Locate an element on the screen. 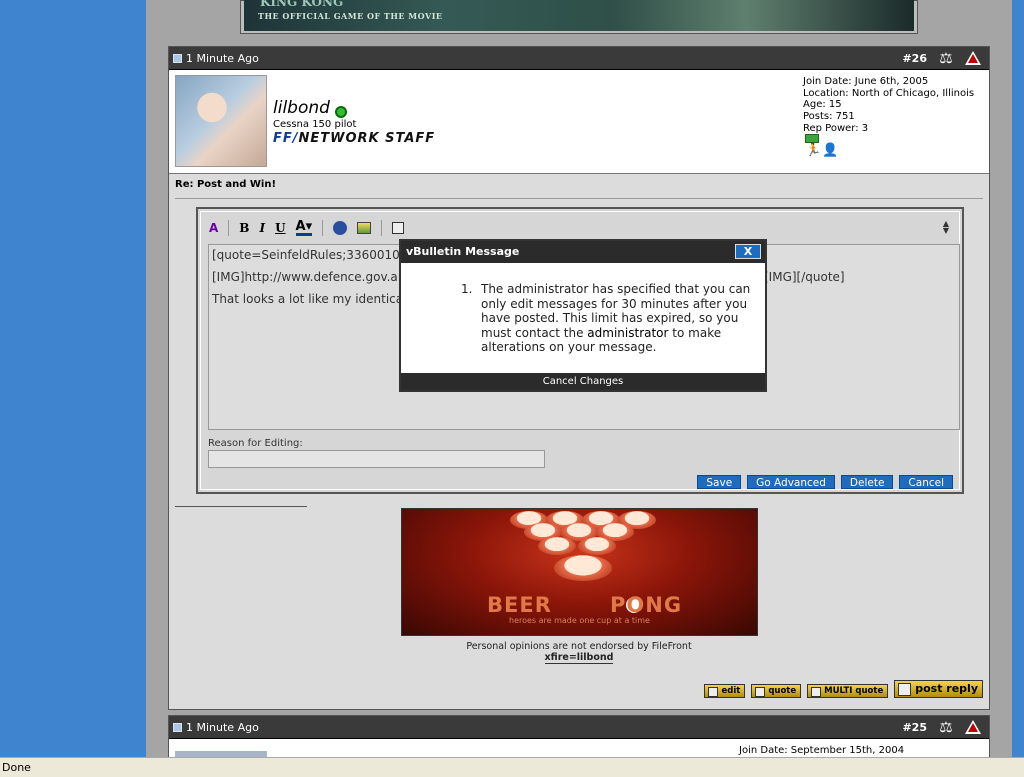 The width and height of the screenshot is (1024, 777). age: Age: 15 is located at coordinates (822, 105).